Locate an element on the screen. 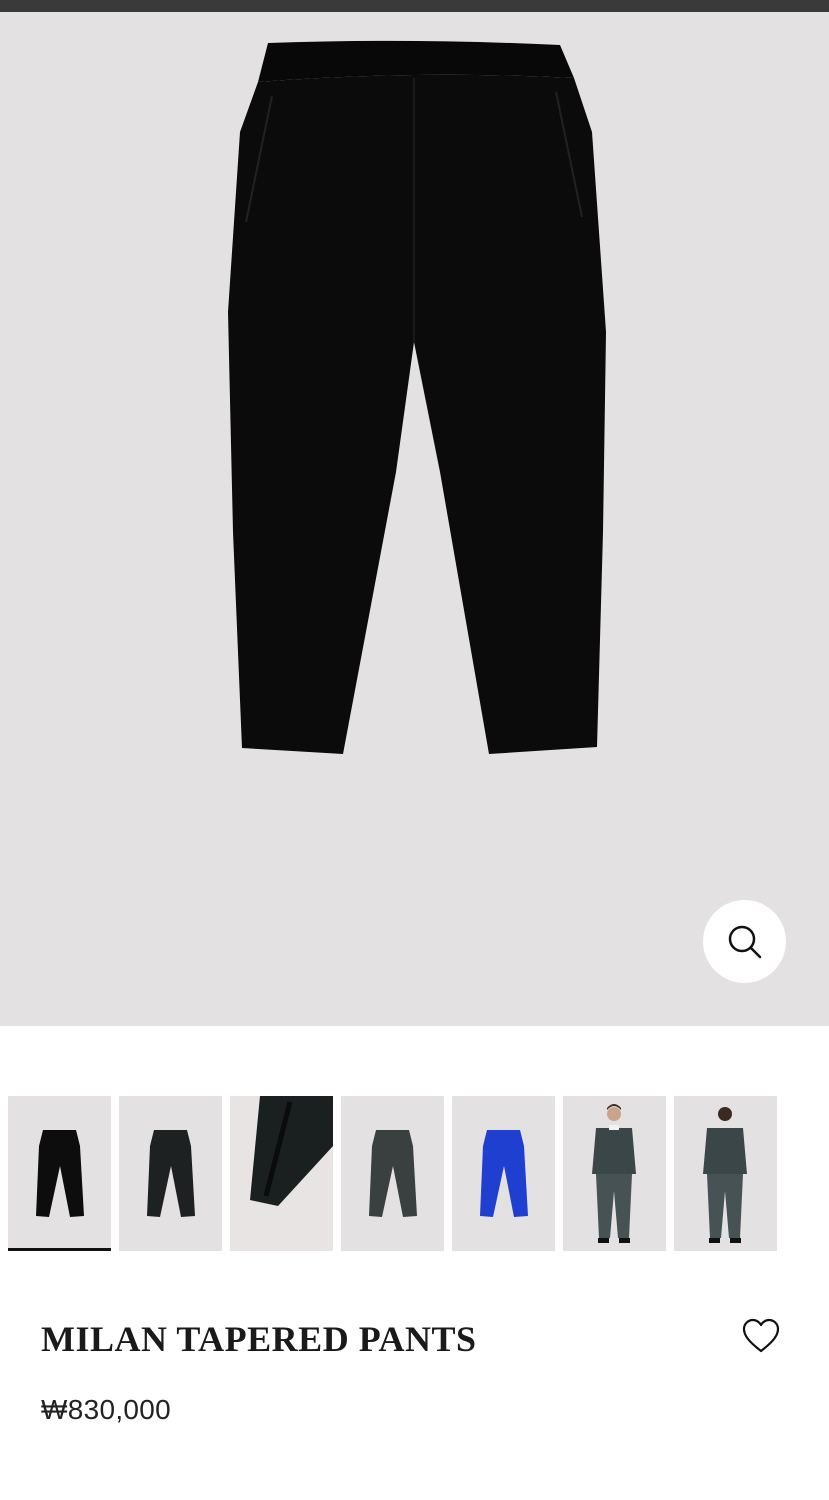 This screenshot has width=829, height=1500. thumbnail-strip is located at coordinates (414, 1176).